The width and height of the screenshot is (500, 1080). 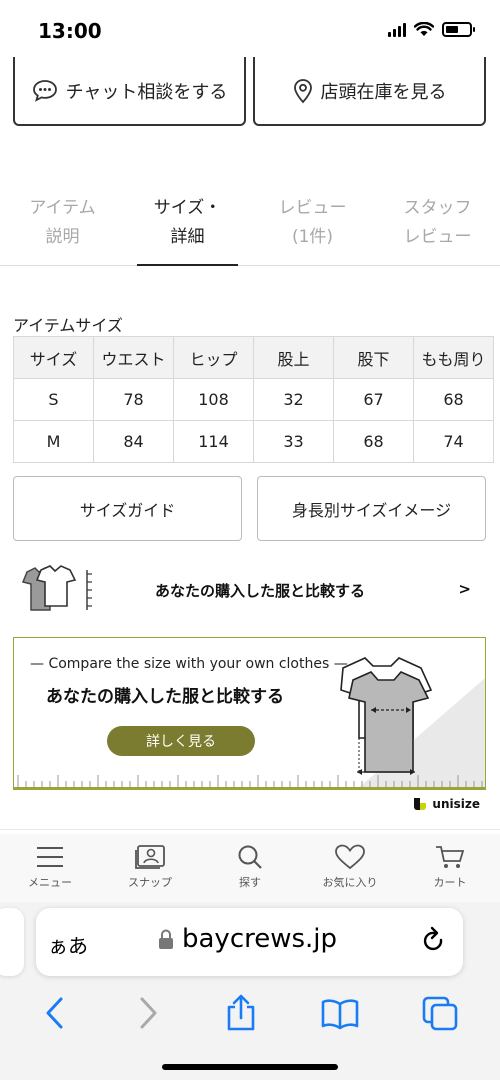 I want to click on browser-toolbar, so click(x=250, y=1013).